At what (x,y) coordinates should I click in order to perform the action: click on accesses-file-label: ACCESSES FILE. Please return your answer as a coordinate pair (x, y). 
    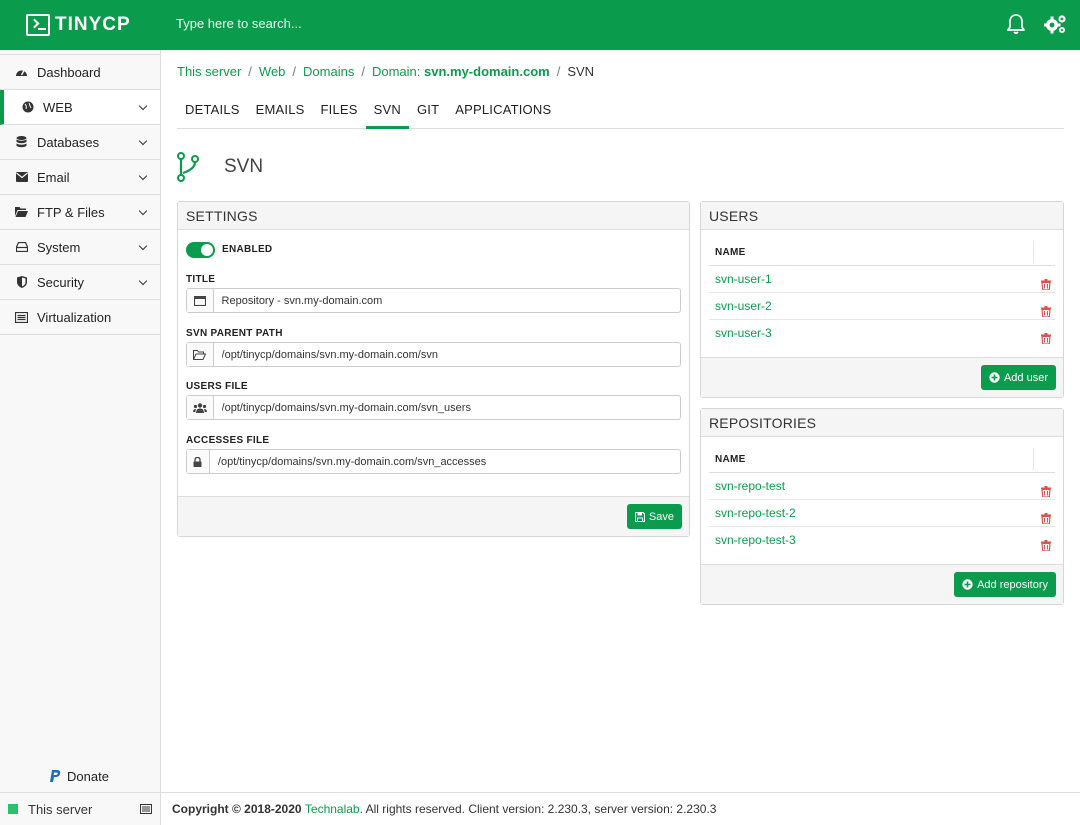
    Looking at the image, I should click on (228, 440).